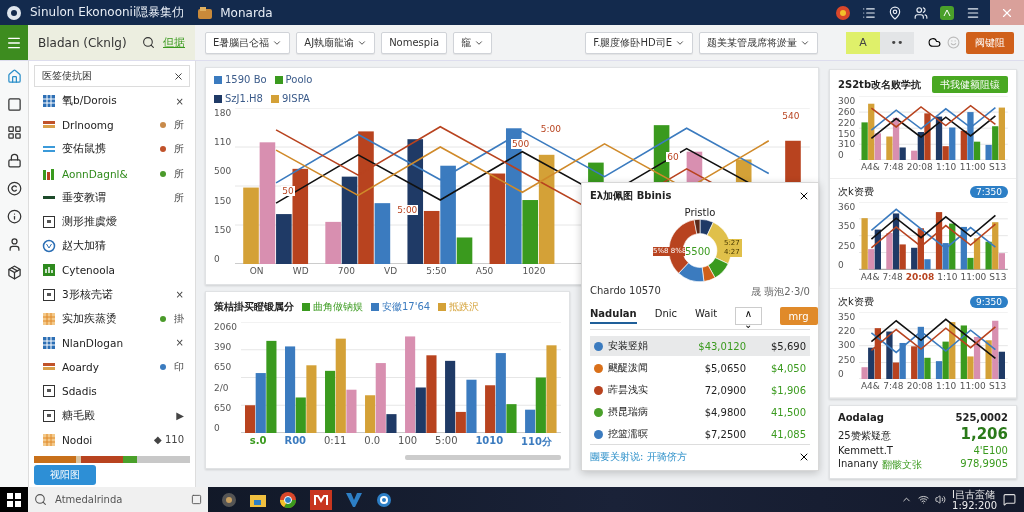 Image resolution: width=1024 pixels, height=512 pixels. Describe the element at coordinates (628, 368) in the screenshot. I see `table-cell-text: 颰醍泼闻` at that location.